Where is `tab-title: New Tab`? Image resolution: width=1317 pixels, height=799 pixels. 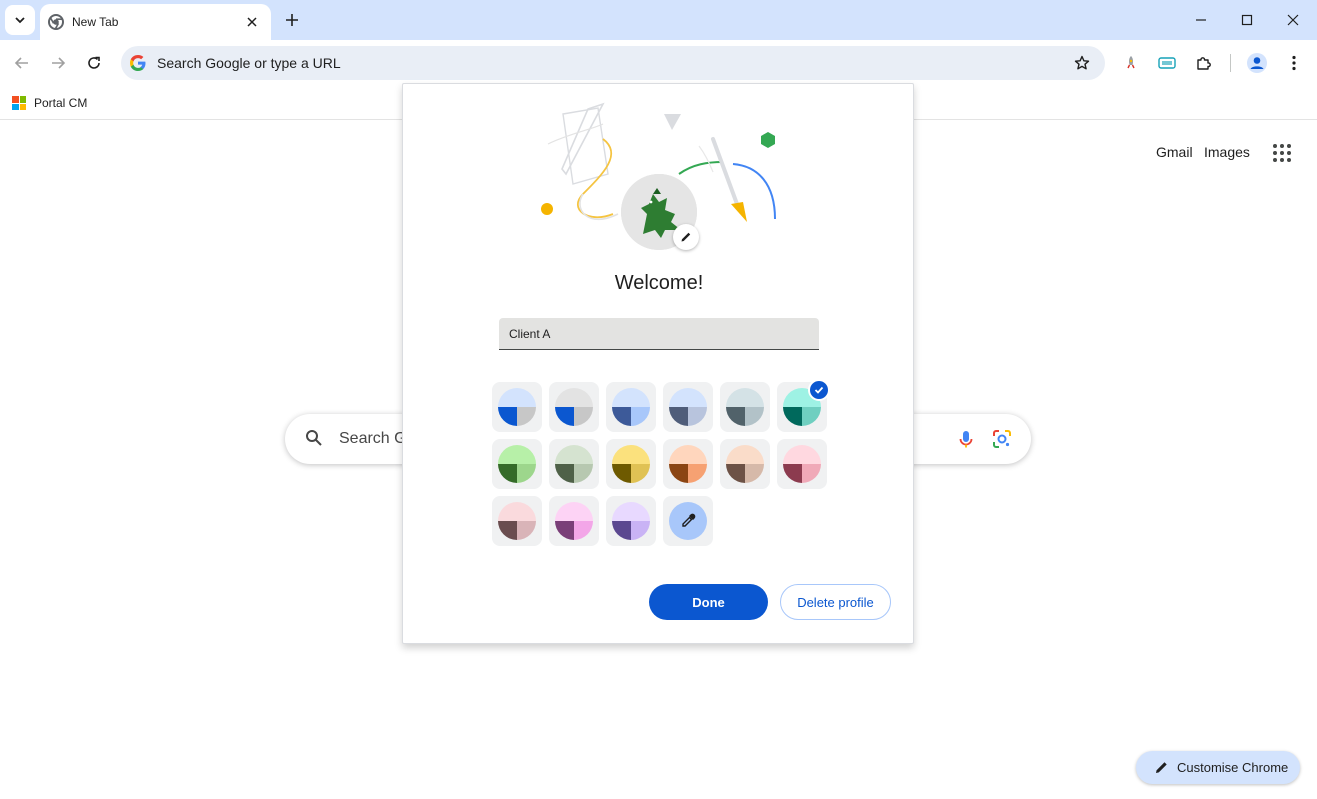 tab-title: New Tab is located at coordinates (95, 22).